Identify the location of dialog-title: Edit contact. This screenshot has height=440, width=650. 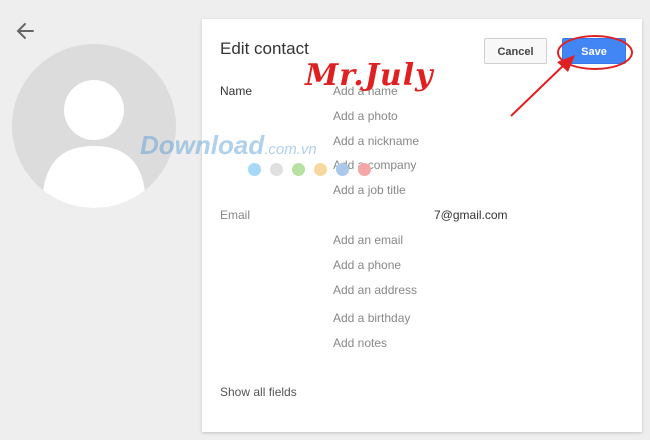
(264, 48).